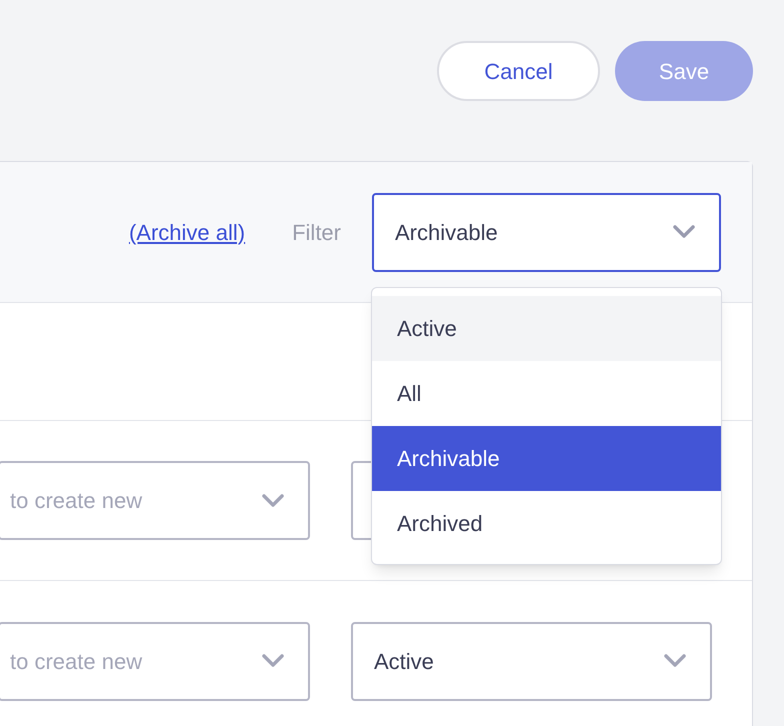 This screenshot has width=784, height=726. I want to click on cancel-button: Cancel, so click(518, 71).